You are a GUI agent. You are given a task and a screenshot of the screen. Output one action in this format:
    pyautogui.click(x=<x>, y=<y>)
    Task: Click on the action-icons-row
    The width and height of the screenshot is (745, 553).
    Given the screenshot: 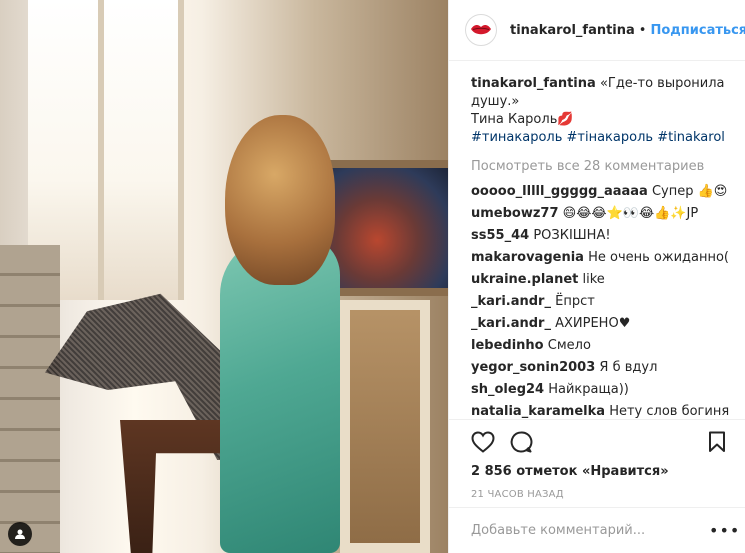 What is the action you would take?
    pyautogui.click(x=600, y=442)
    